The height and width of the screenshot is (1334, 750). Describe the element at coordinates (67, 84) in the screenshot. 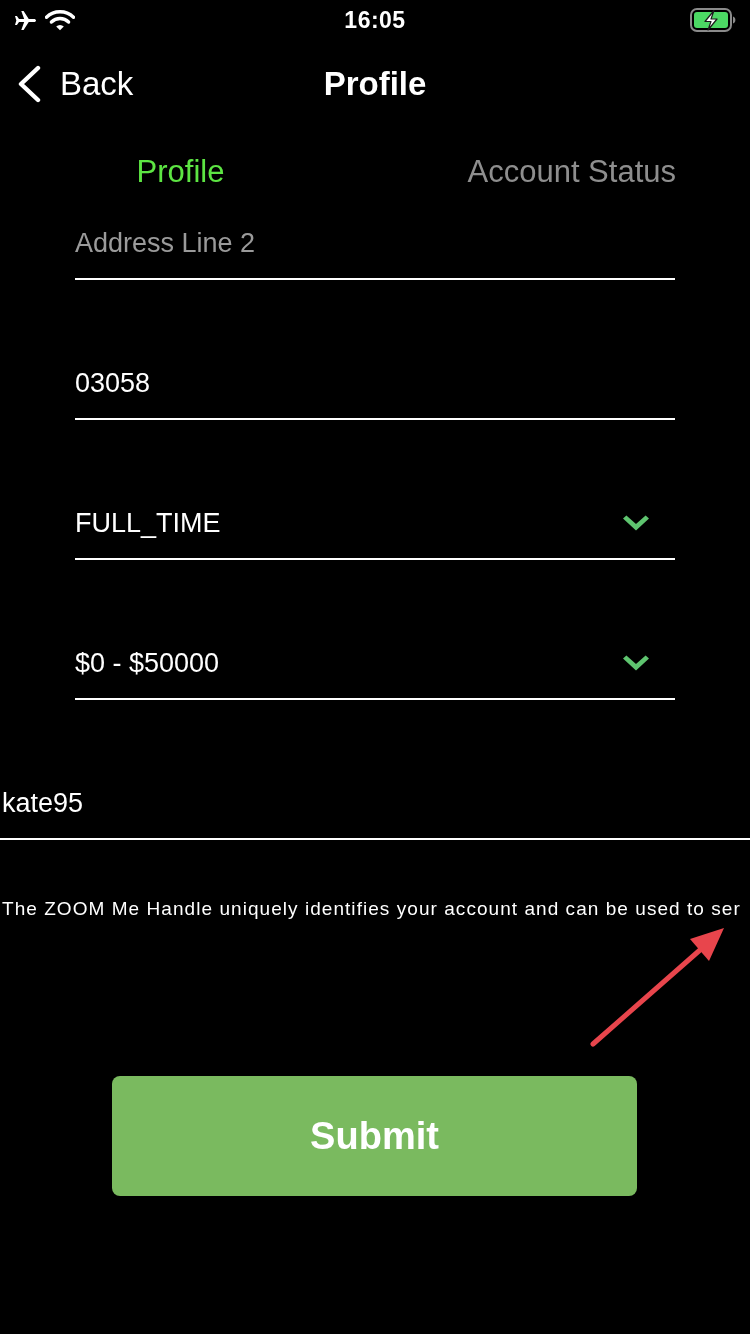

I see `back-button: Back` at that location.